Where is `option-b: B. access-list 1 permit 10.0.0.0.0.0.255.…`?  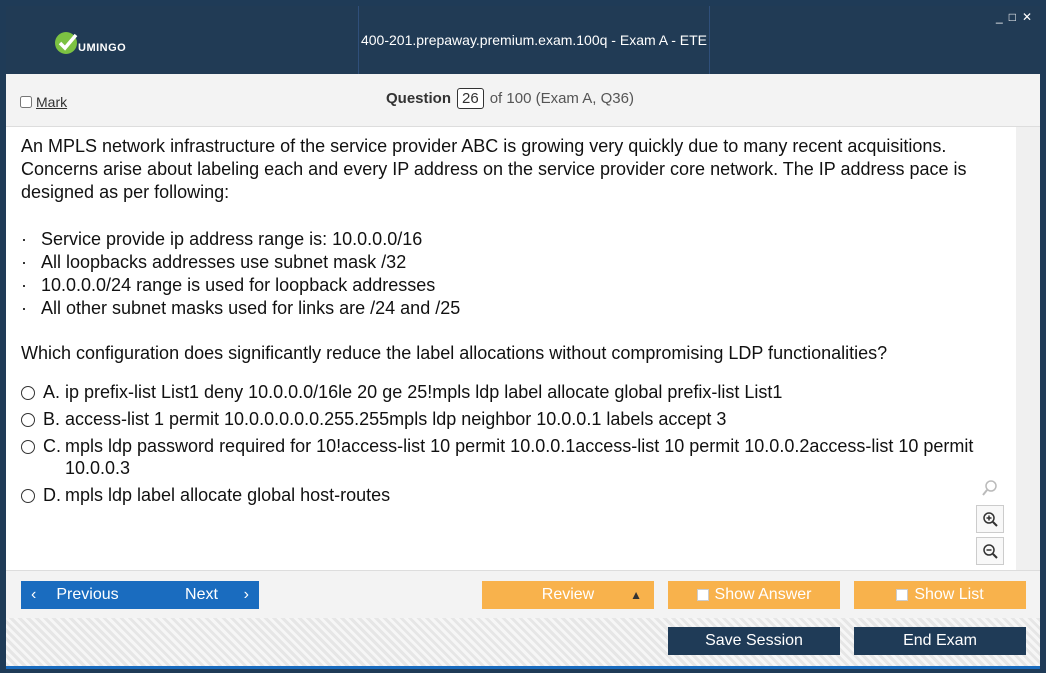
option-b: B. access-list 1 permit 10.0.0.0.0.0.255.… is located at coordinates (521, 419).